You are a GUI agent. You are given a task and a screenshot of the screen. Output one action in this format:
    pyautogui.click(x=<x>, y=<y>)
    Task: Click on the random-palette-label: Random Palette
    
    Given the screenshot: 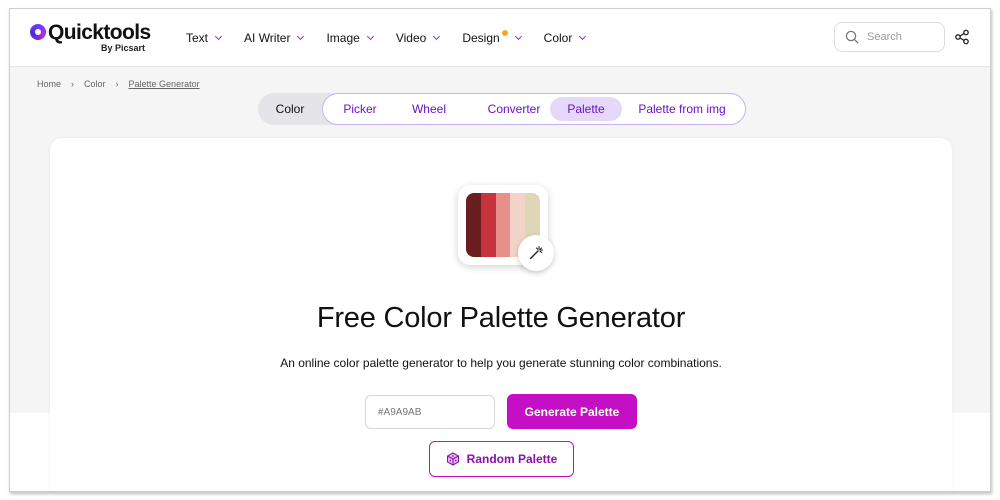 What is the action you would take?
    pyautogui.click(x=512, y=459)
    